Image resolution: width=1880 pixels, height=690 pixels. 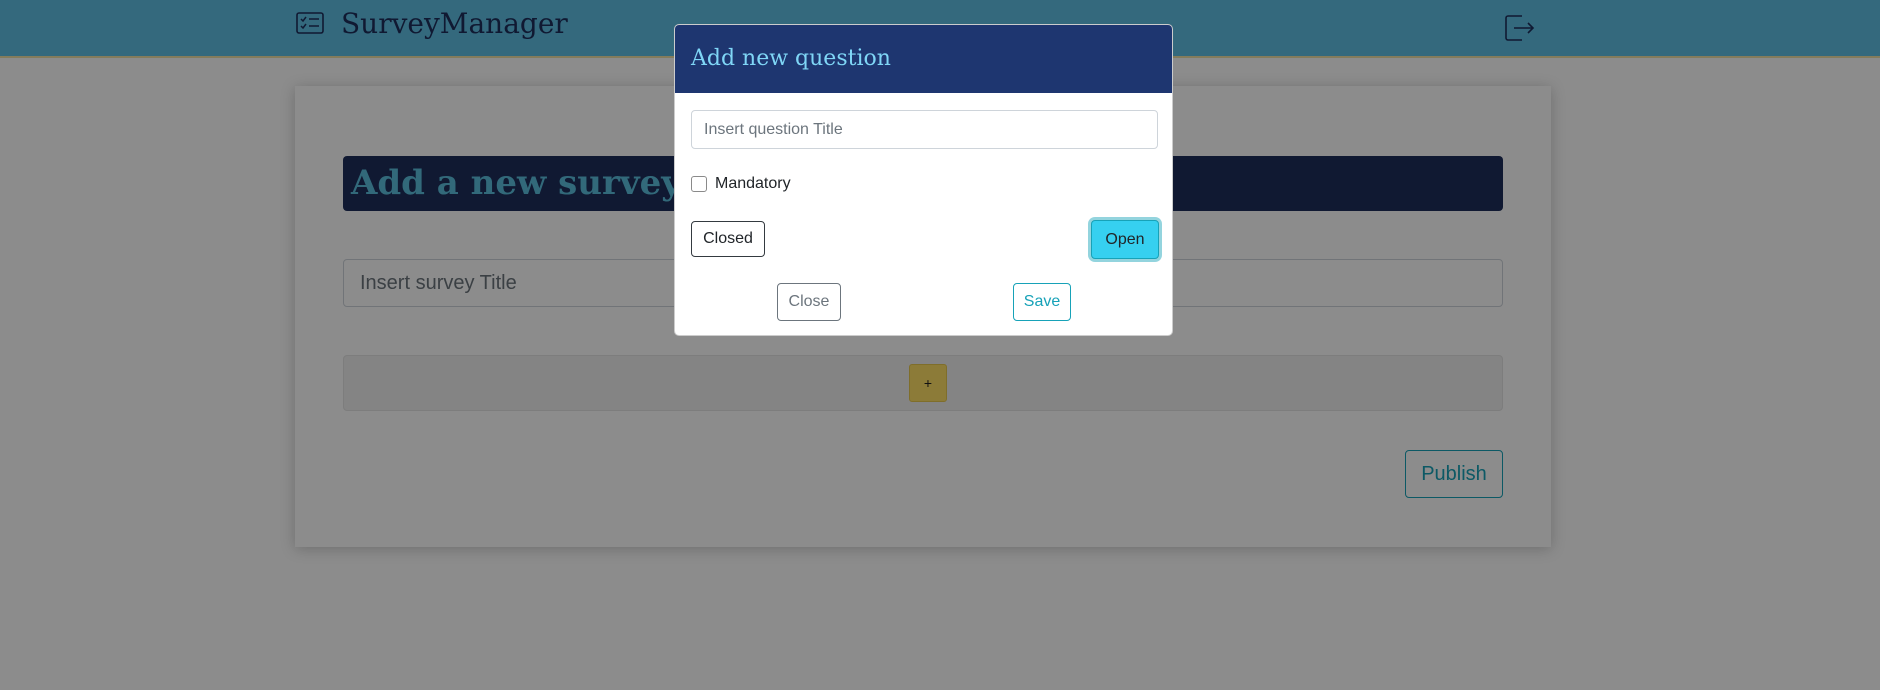 I want to click on modal-header: Add new question, so click(x=923, y=59).